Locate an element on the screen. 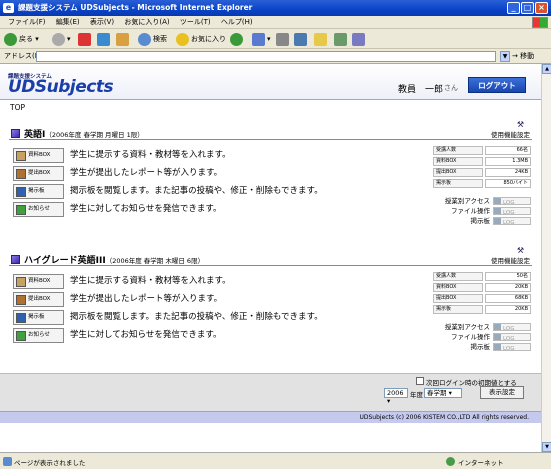 The height and width of the screenshot is (469, 551). log-key: 掲示板 is located at coordinates (480, 347).